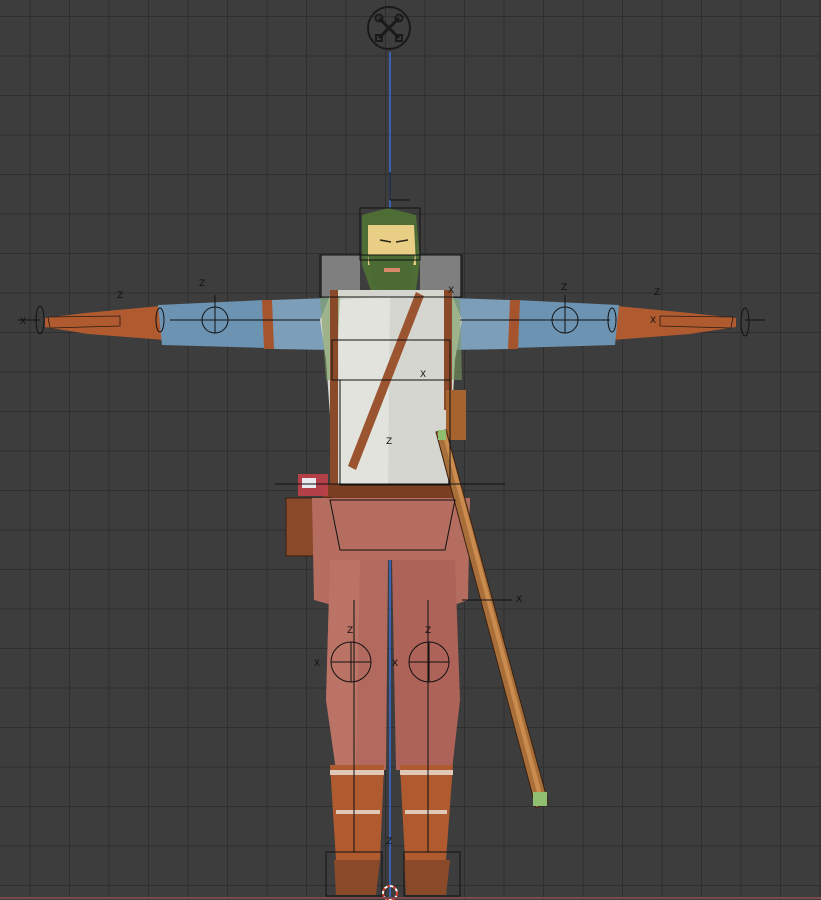 The image size is (821, 900). I want to click on left-arm, so click(188, 324).